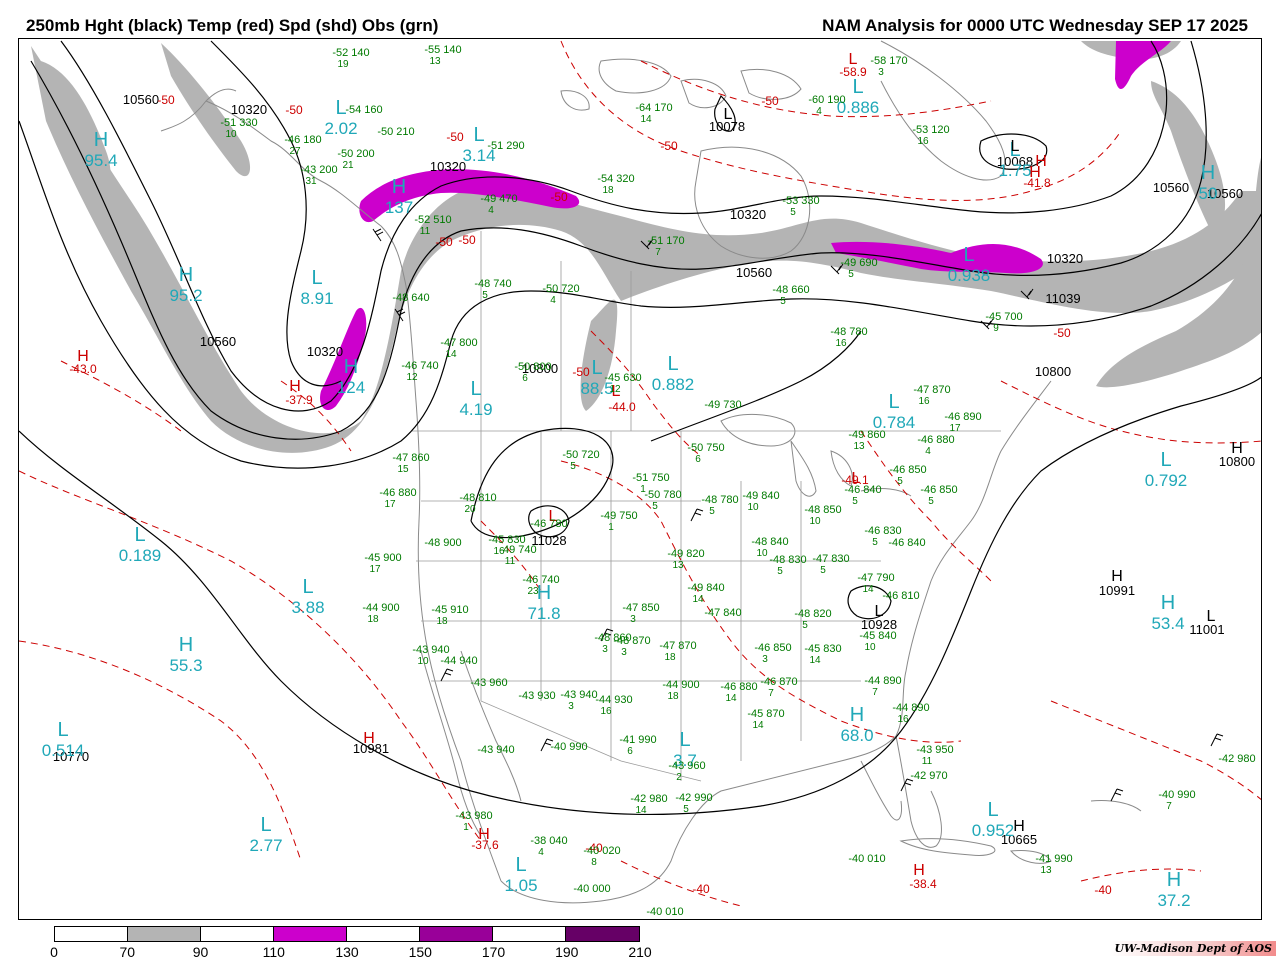 The image size is (1280, 960). What do you see at coordinates (517, 550) in the screenshot?
I see `obs-temp-height: -49 740` at bounding box center [517, 550].